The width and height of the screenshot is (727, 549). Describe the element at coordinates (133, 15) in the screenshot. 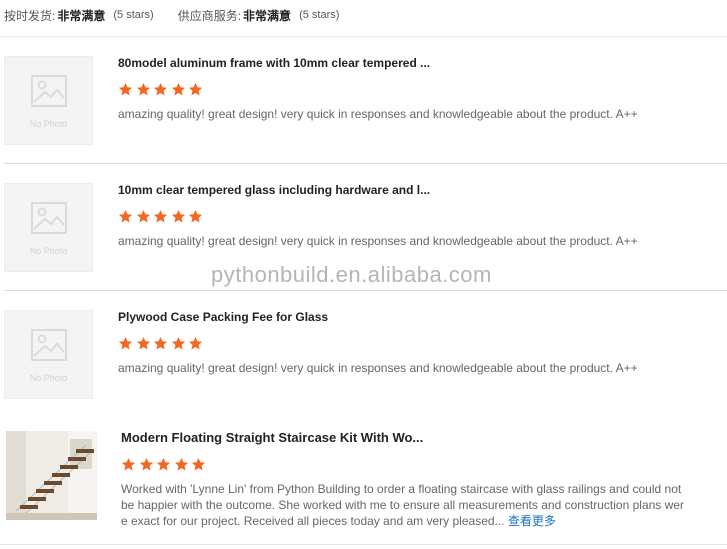

I see `delivery-count: (5 stars)` at that location.